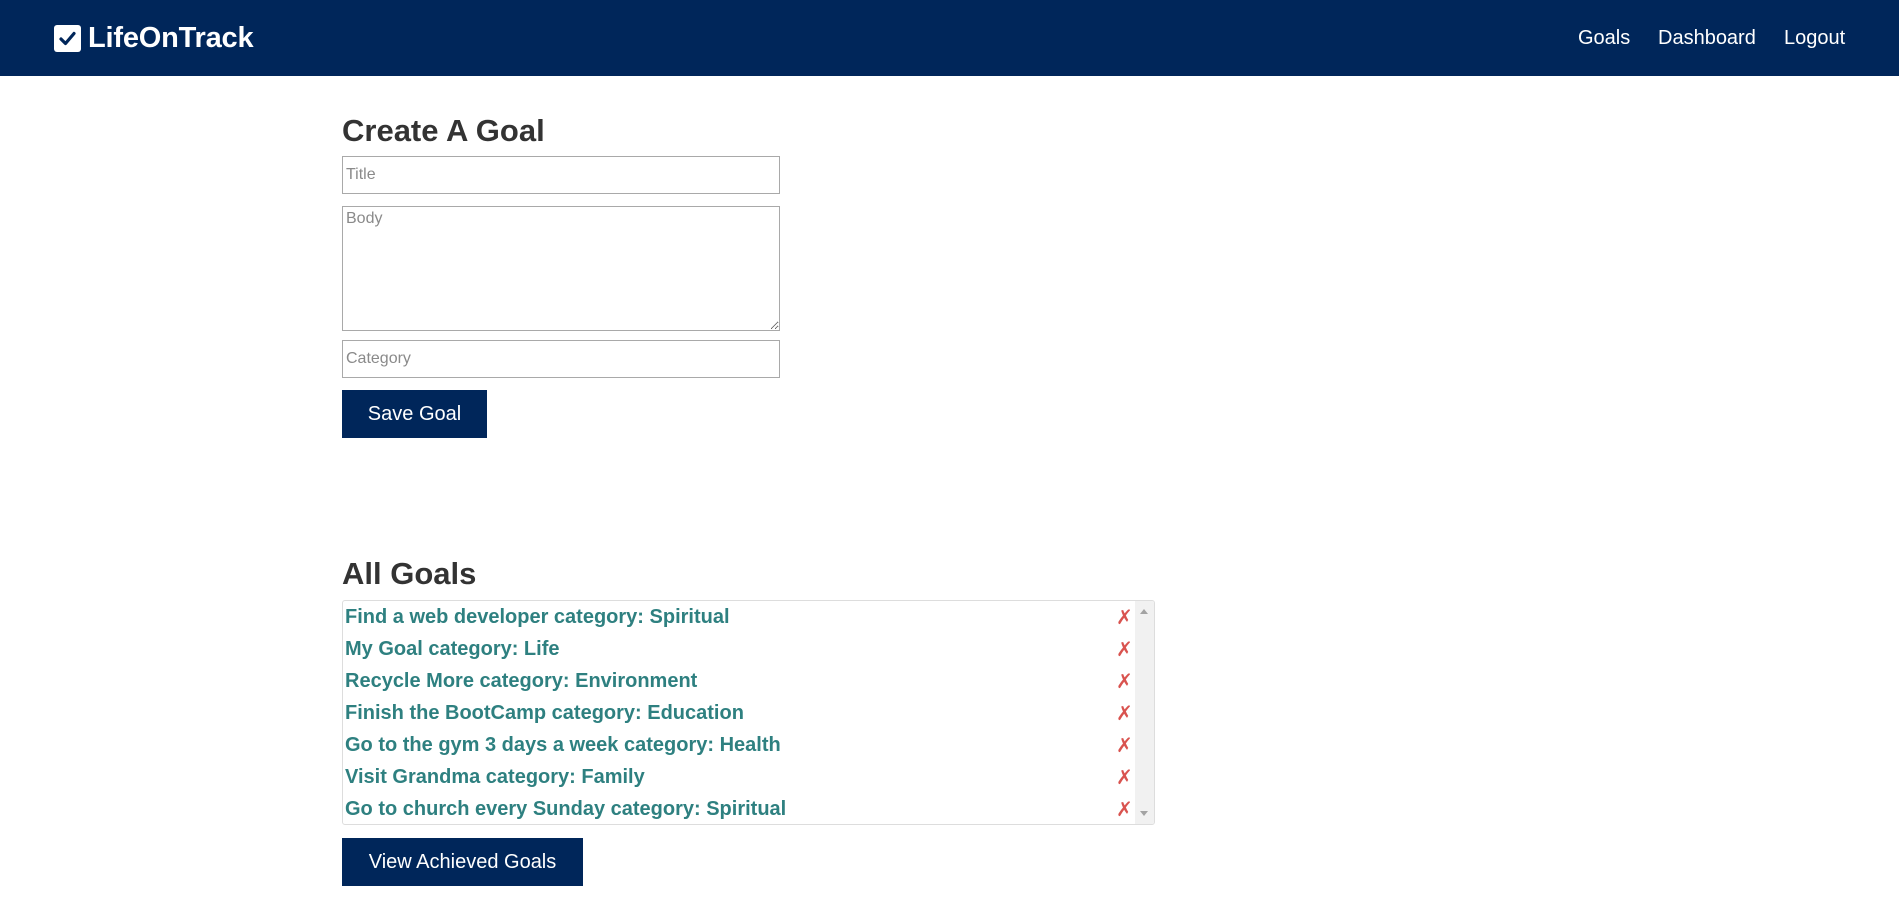 This screenshot has height=913, width=1899. What do you see at coordinates (1814, 38) in the screenshot?
I see `nav-logout-link: Logout` at bounding box center [1814, 38].